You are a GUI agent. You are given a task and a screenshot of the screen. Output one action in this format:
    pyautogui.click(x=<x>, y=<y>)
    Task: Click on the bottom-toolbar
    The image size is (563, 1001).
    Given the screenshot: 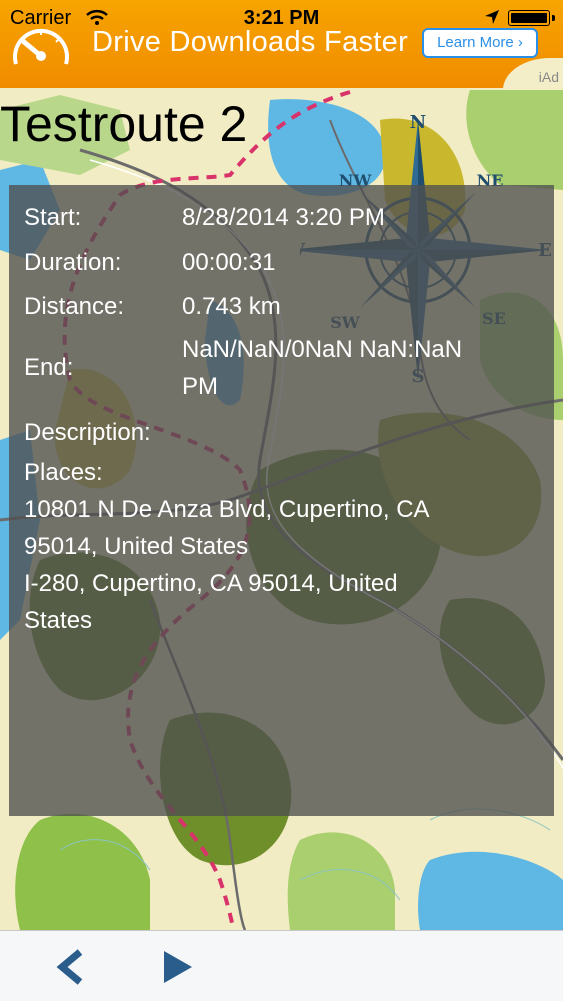 What is the action you would take?
    pyautogui.click(x=281, y=965)
    